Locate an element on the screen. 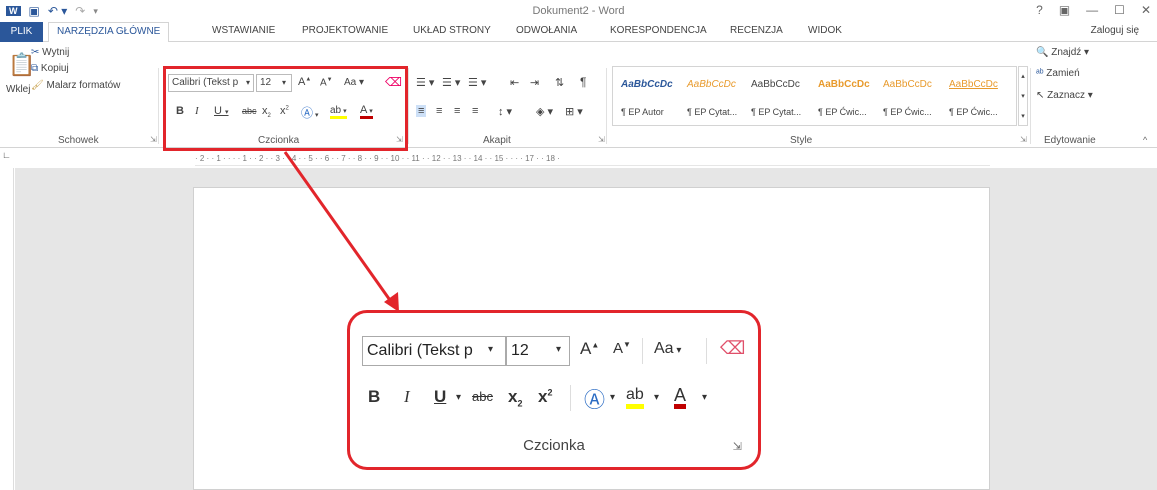  zoom-change-case-icon: Aa ▾ is located at coordinates (667, 349).